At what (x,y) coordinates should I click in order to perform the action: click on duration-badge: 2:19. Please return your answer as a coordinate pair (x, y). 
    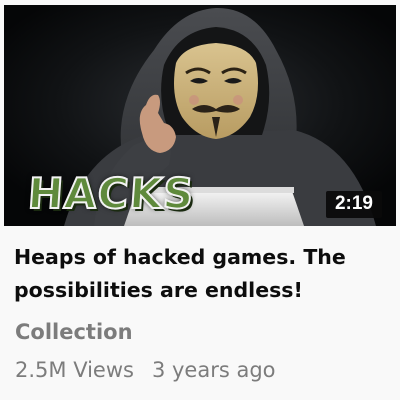
    Looking at the image, I should click on (353, 204).